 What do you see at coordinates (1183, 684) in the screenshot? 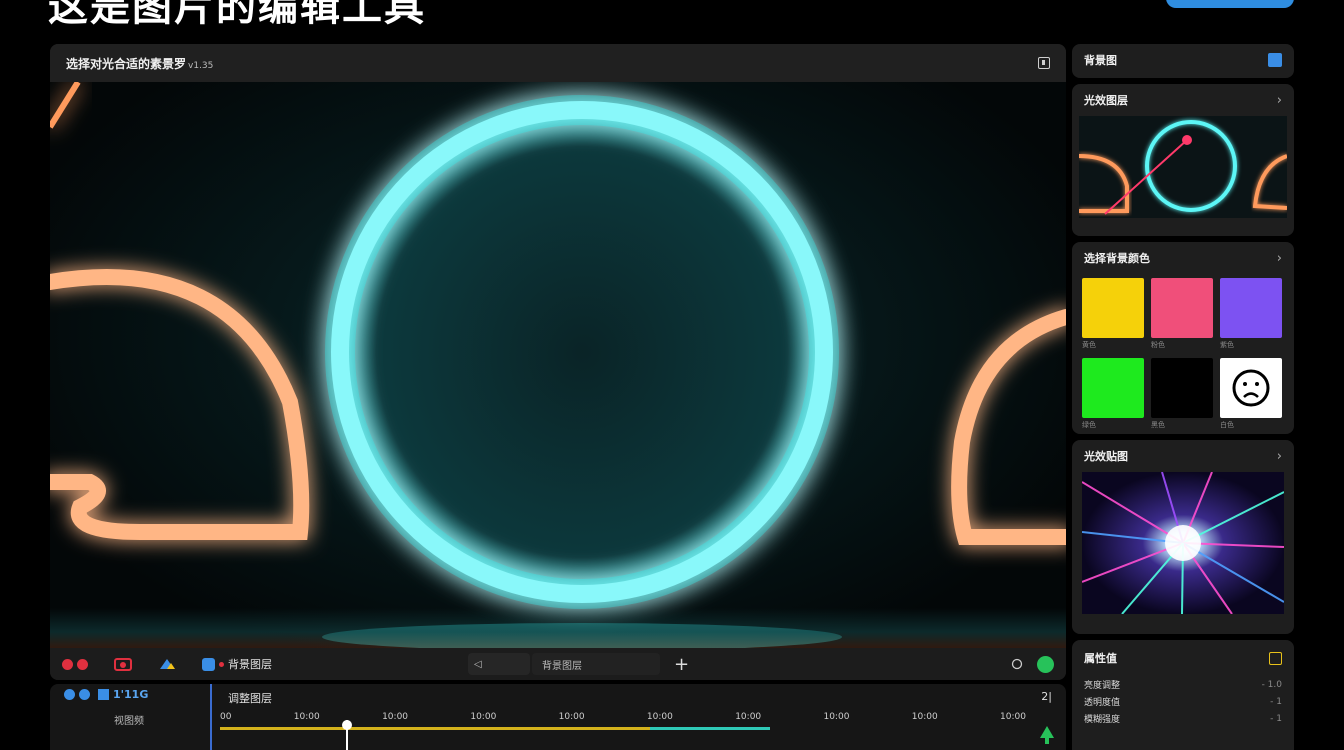
I see `property-row: 亮度调整 - 1.0` at bounding box center [1183, 684].